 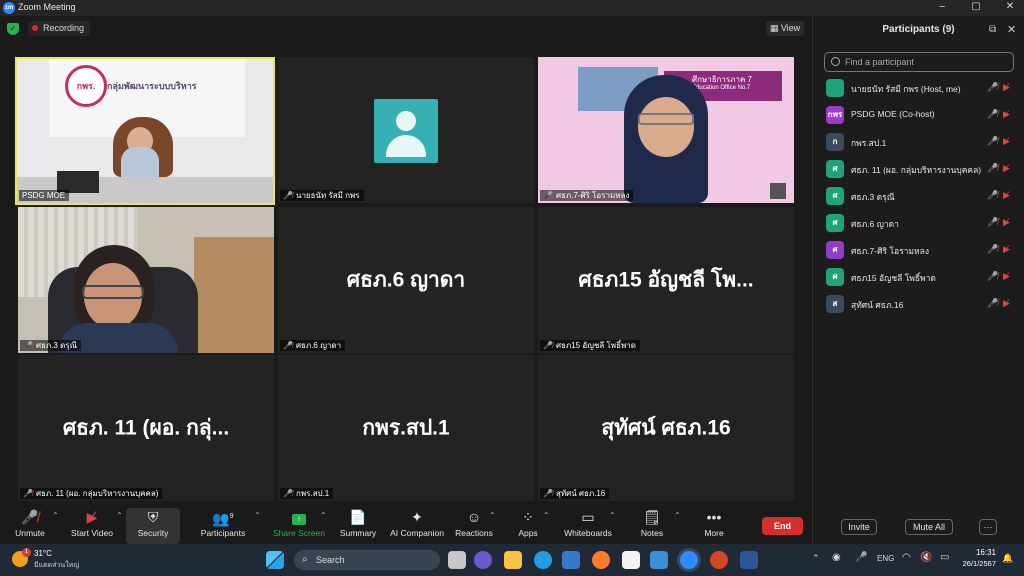 I want to click on popout-icon: ⧉, so click(x=992, y=29).